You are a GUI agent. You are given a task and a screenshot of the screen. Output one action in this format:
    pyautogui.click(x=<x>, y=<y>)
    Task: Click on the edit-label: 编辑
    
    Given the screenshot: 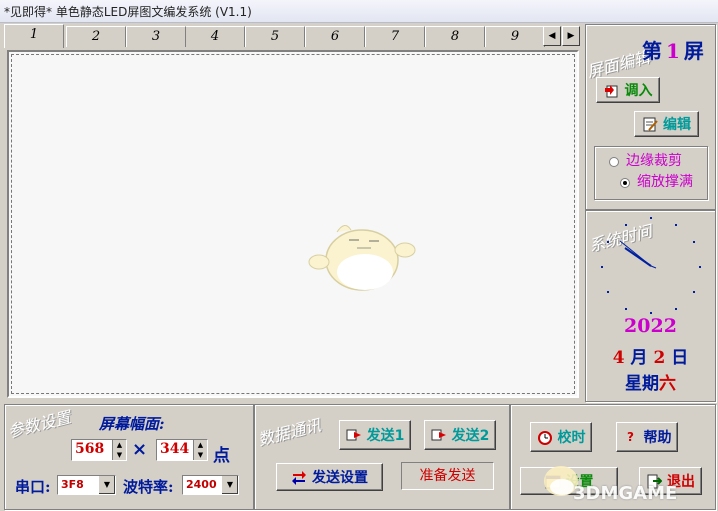 What is the action you would take?
    pyautogui.click(x=677, y=125)
    